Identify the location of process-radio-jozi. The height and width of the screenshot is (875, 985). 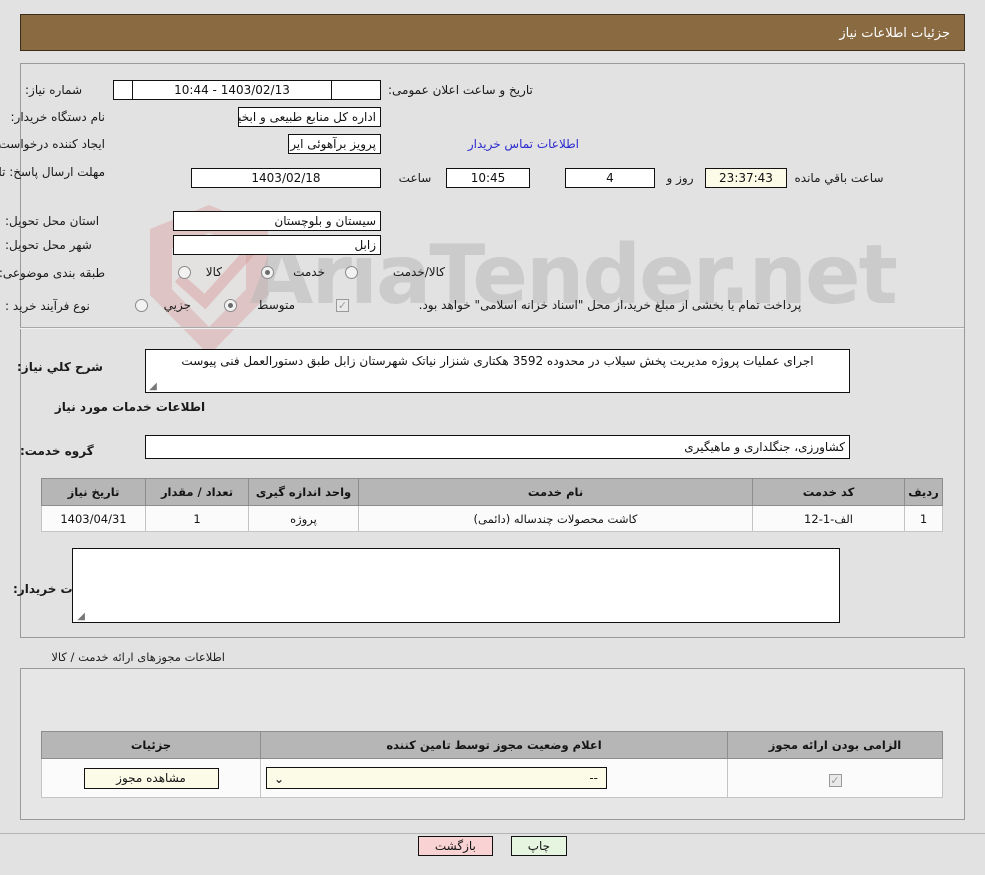
(141, 305).